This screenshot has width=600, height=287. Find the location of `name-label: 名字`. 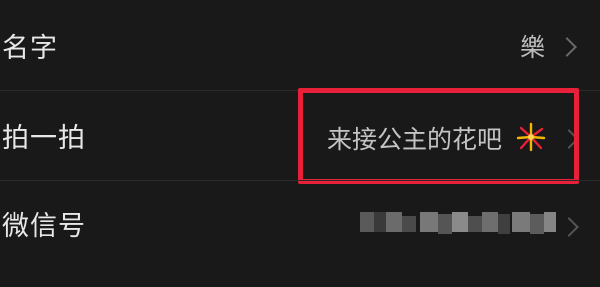

name-label: 名字 is located at coordinates (30, 48).